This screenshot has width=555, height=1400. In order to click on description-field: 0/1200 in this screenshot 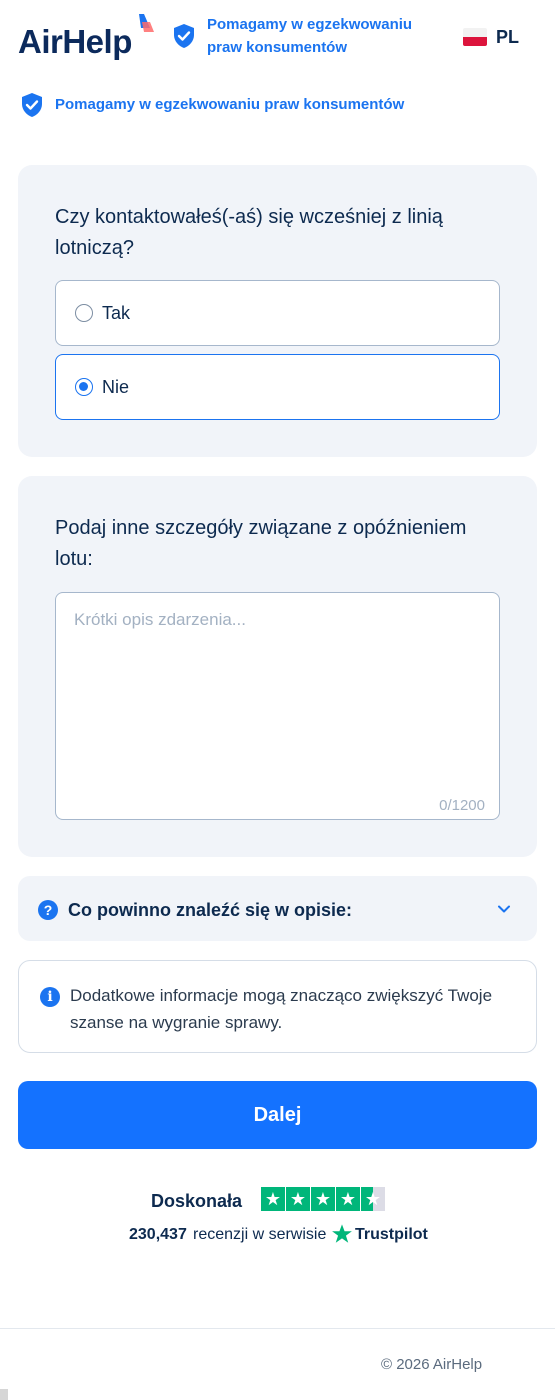, I will do `click(277, 706)`.